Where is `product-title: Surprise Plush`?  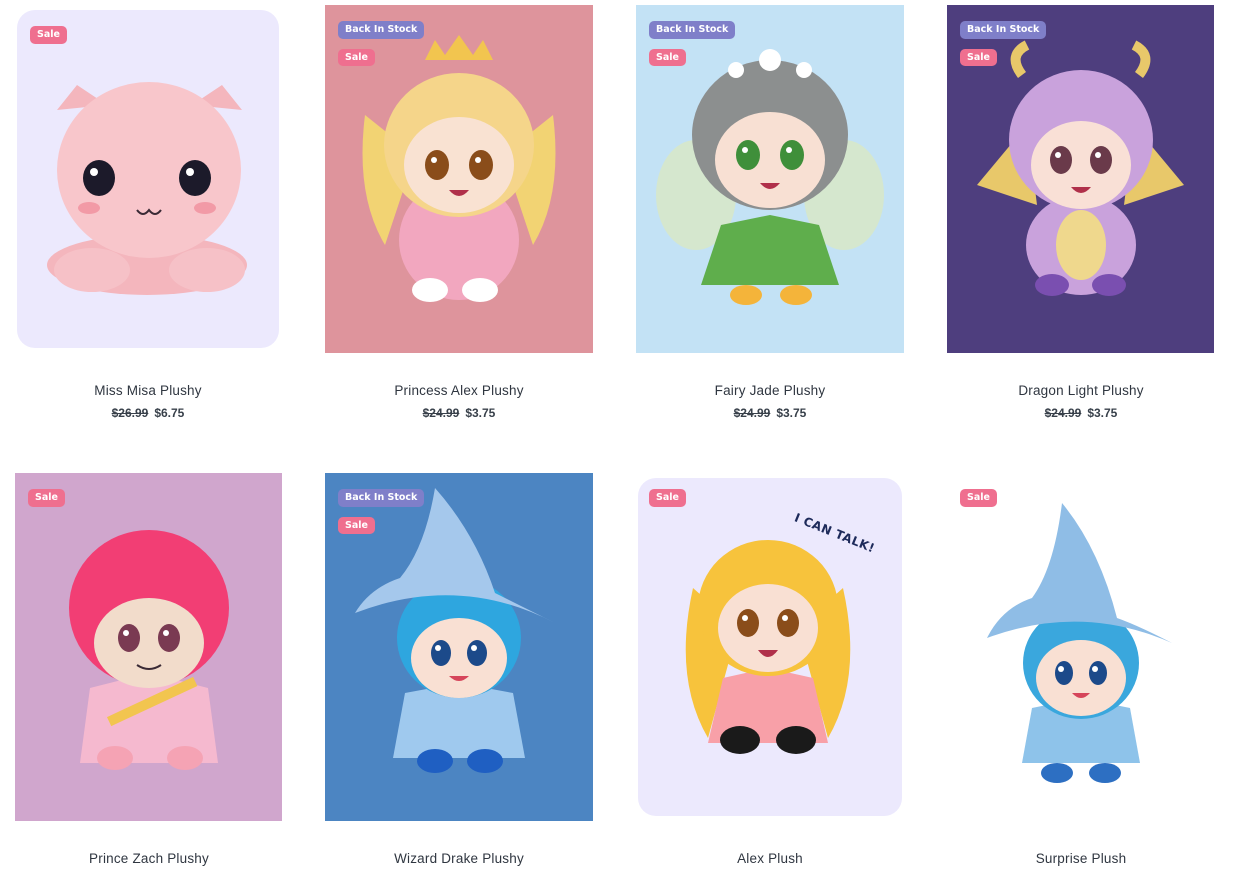
product-title: Surprise Plush is located at coordinates (1081, 858).